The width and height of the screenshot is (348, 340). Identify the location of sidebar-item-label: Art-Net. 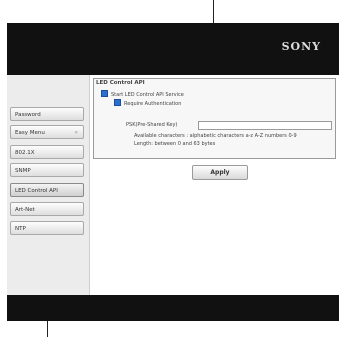
(25, 210).